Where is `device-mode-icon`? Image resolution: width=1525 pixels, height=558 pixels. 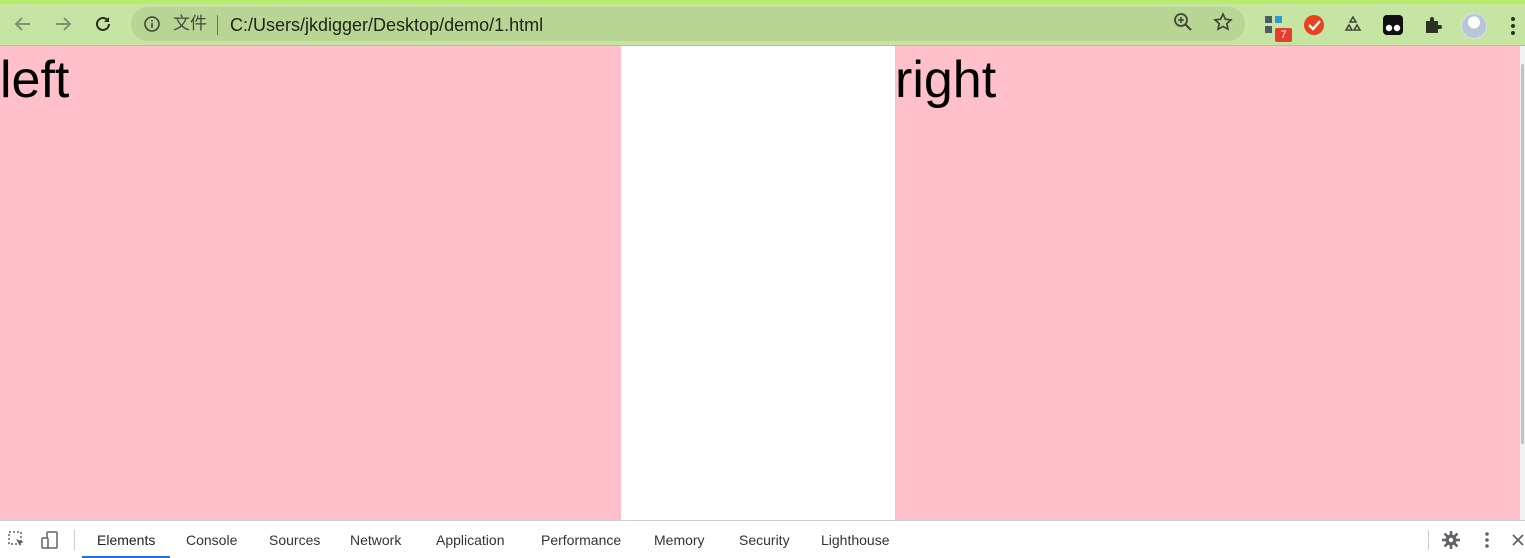
device-mode-icon is located at coordinates (49, 540).